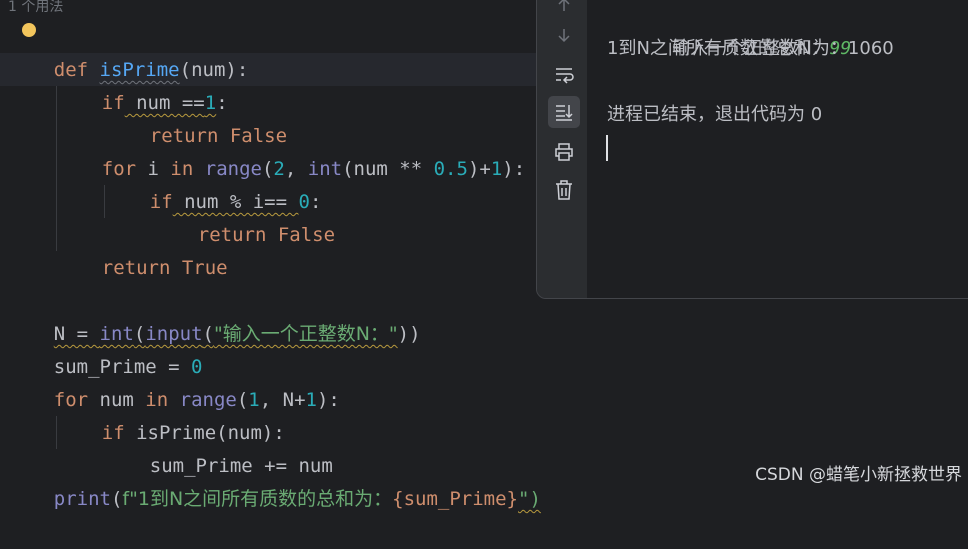  I want to click on print-icon, so click(564, 152).